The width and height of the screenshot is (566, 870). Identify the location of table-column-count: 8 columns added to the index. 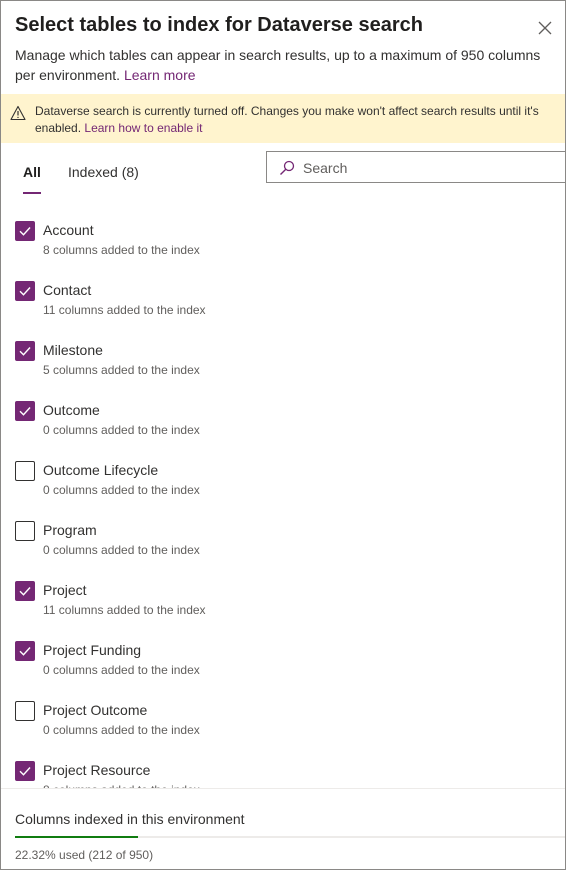
(121, 250).